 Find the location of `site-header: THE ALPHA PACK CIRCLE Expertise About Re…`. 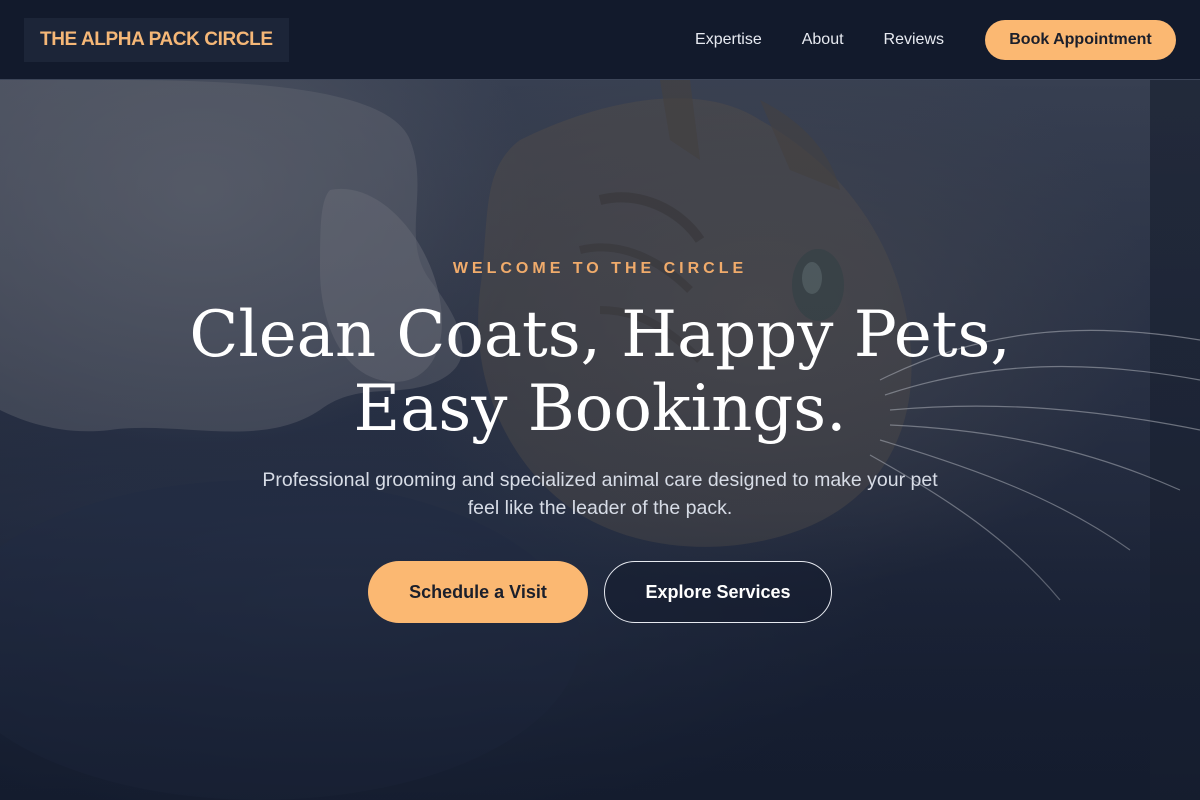

site-header: THE ALPHA PACK CIRCLE Expertise About Re… is located at coordinates (600, 40).